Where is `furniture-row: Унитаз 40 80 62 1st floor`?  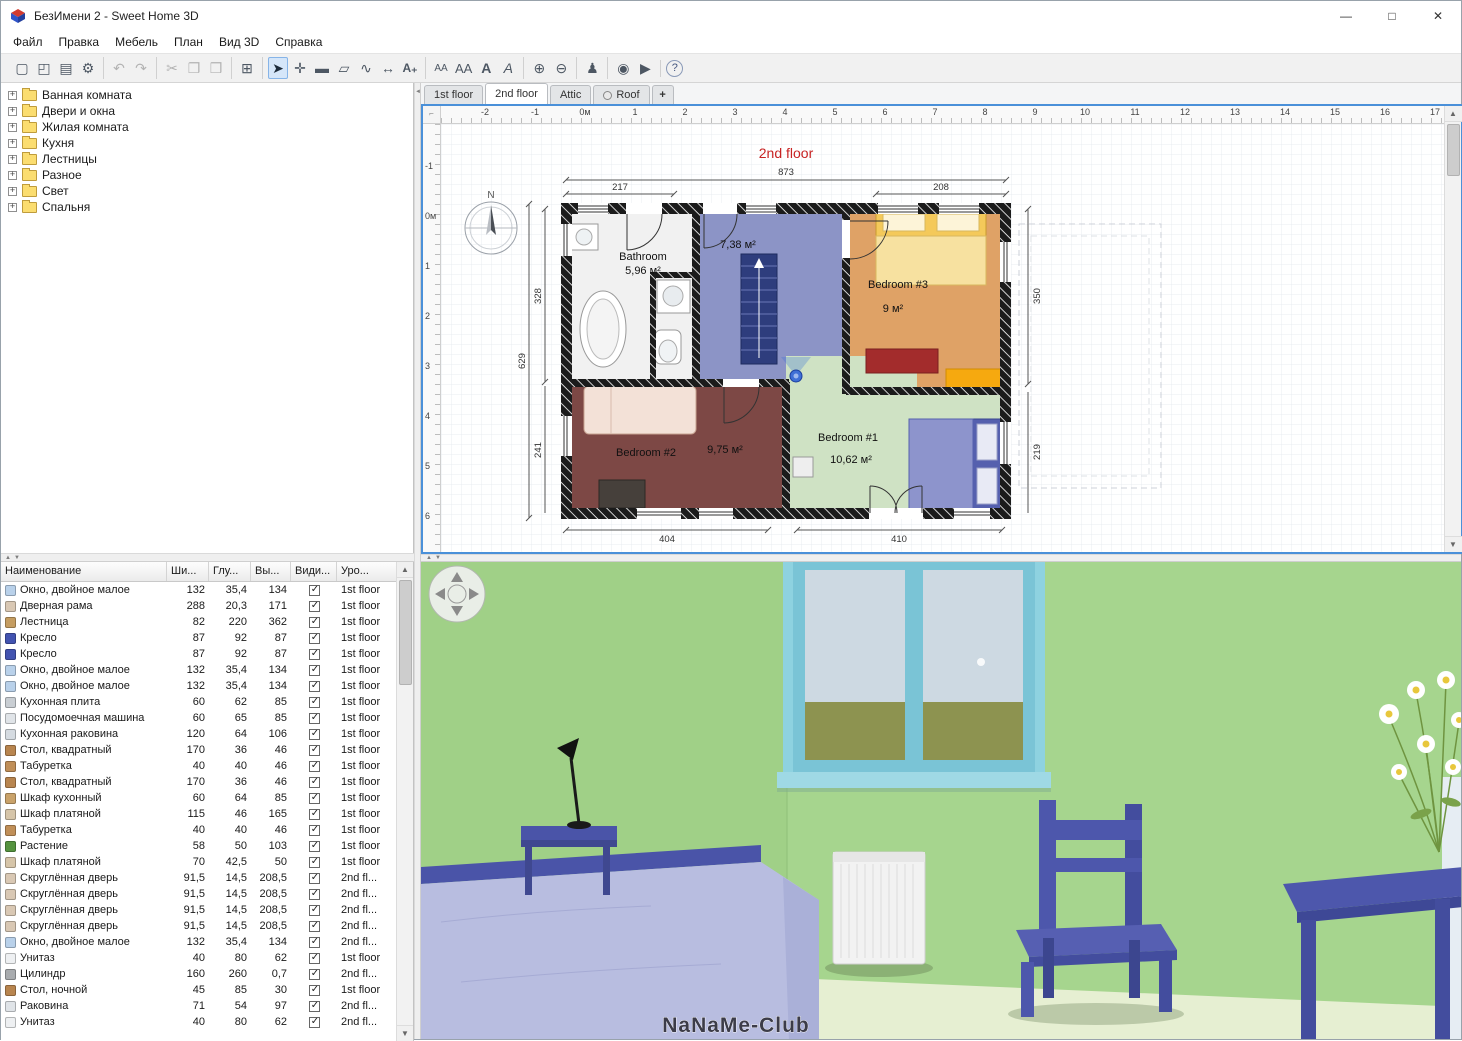
furniture-row: Унитаз 40 80 62 1st floor is located at coordinates (199, 958).